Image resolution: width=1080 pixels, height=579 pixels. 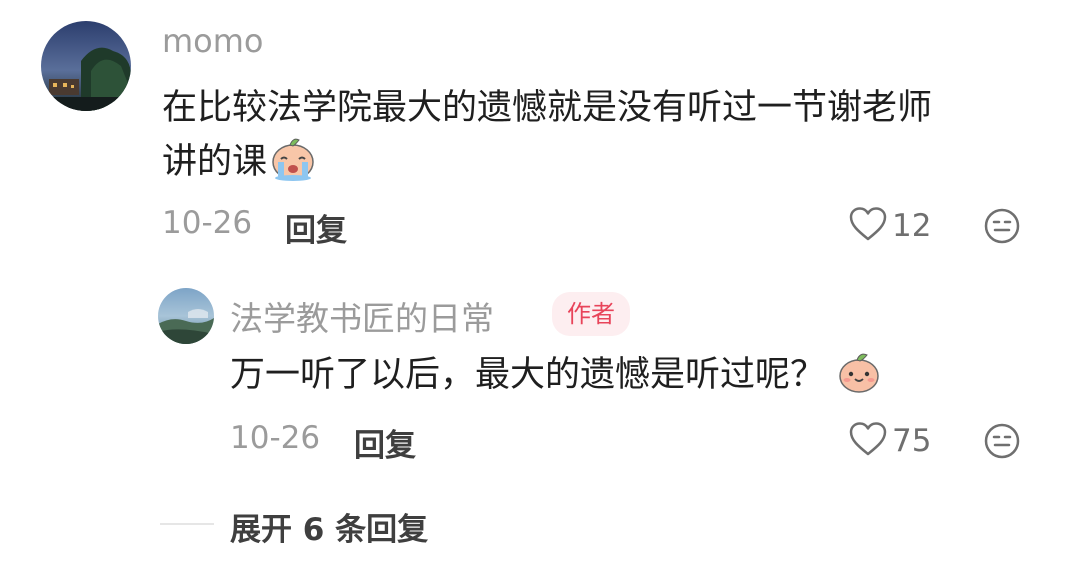 What do you see at coordinates (275, 438) in the screenshot?
I see `reply-date: 10-26` at bounding box center [275, 438].